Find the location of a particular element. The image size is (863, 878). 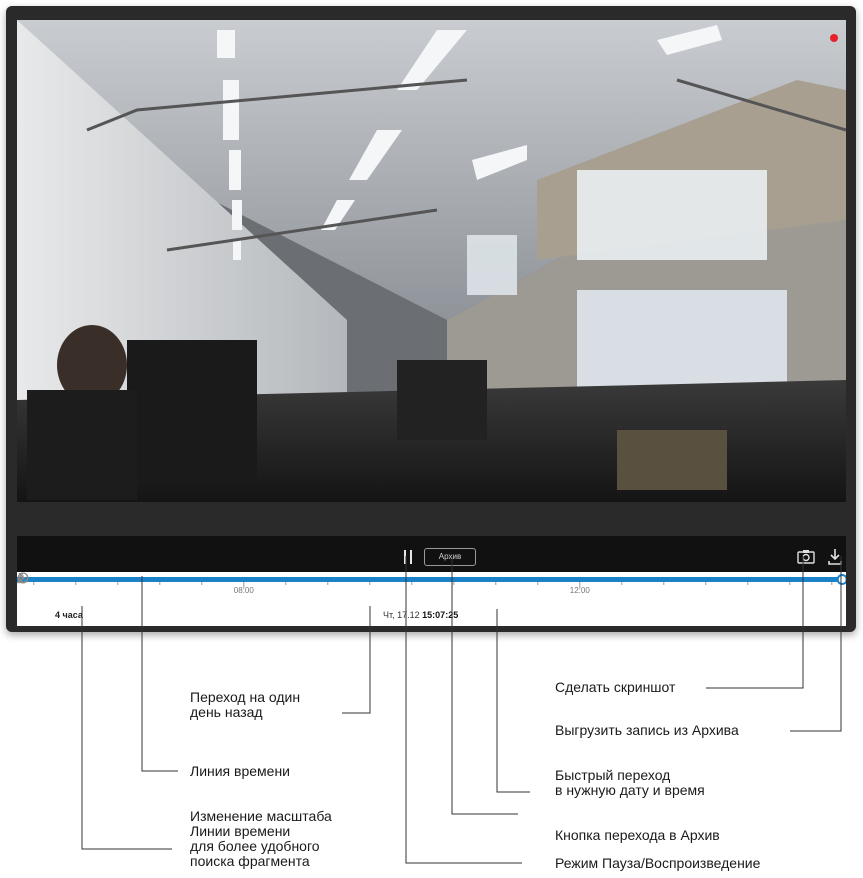

annotation-screenshot: Сделать скриншот is located at coordinates (615, 687).